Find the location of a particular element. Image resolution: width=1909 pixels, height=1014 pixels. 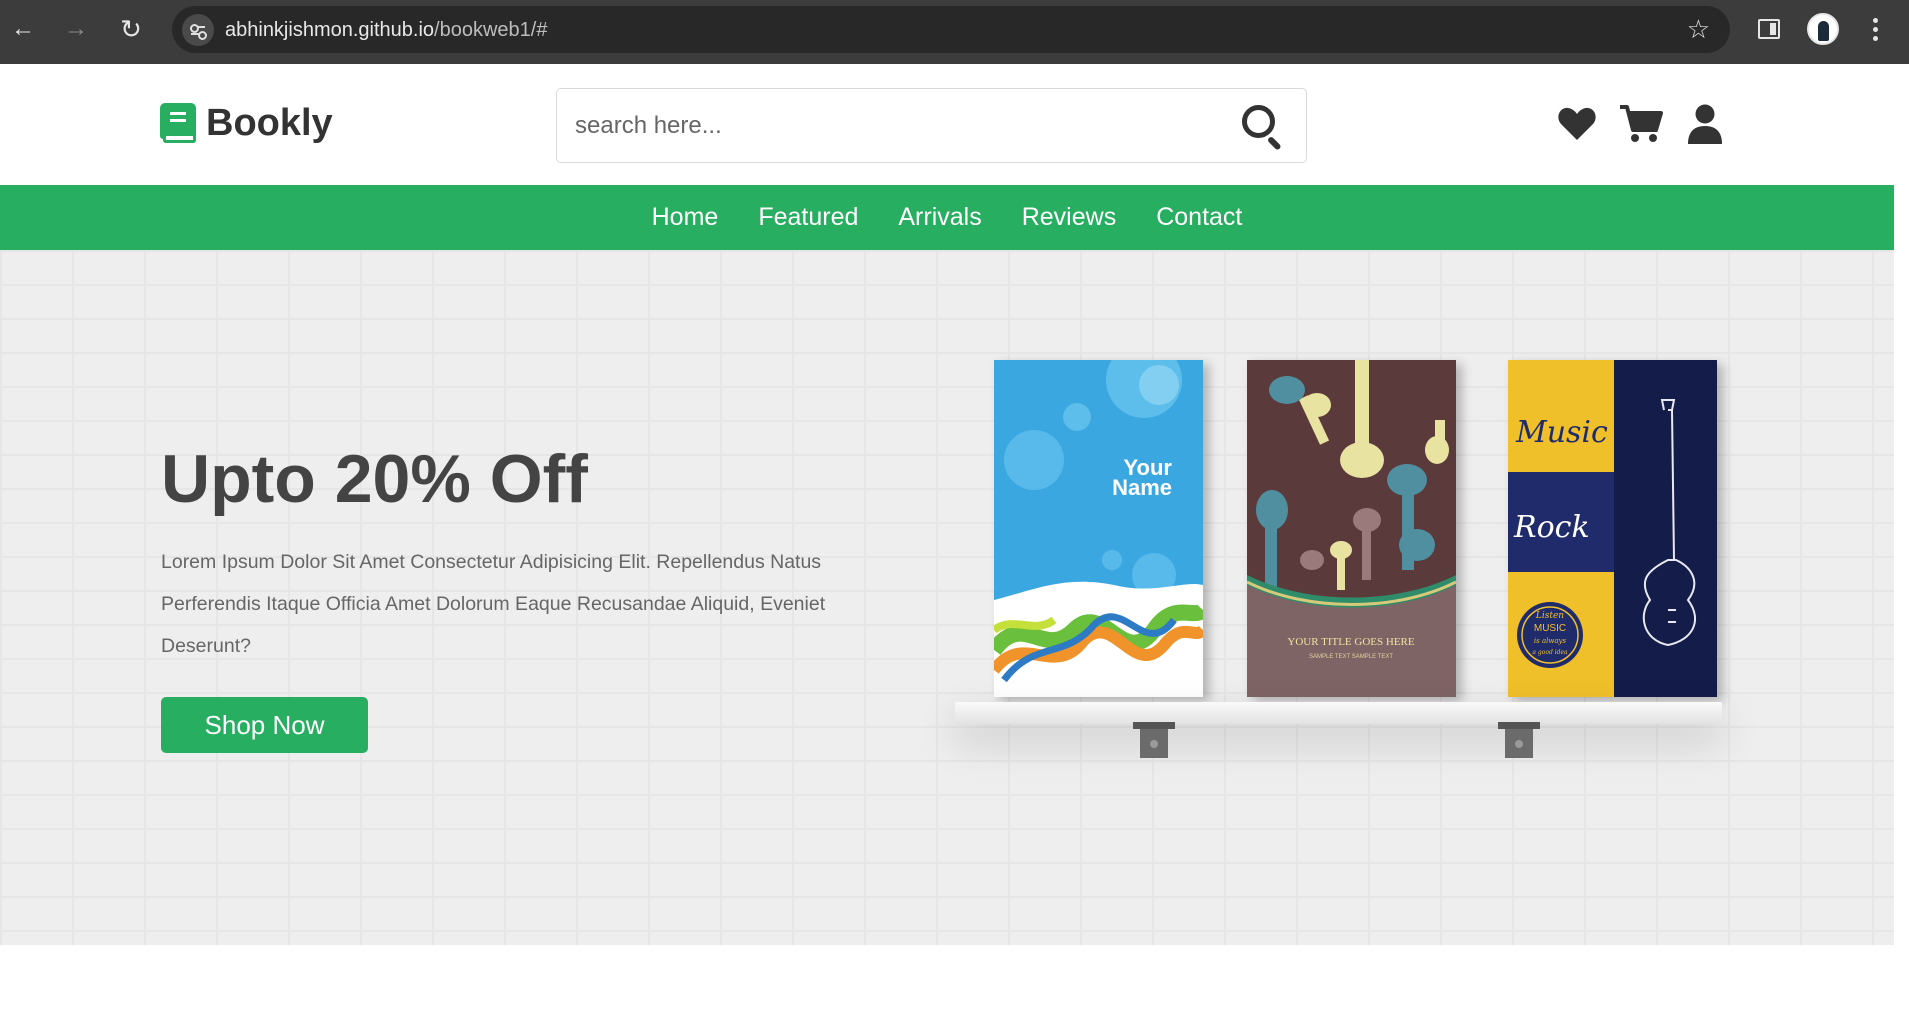

profile-avatar is located at coordinates (1823, 29).